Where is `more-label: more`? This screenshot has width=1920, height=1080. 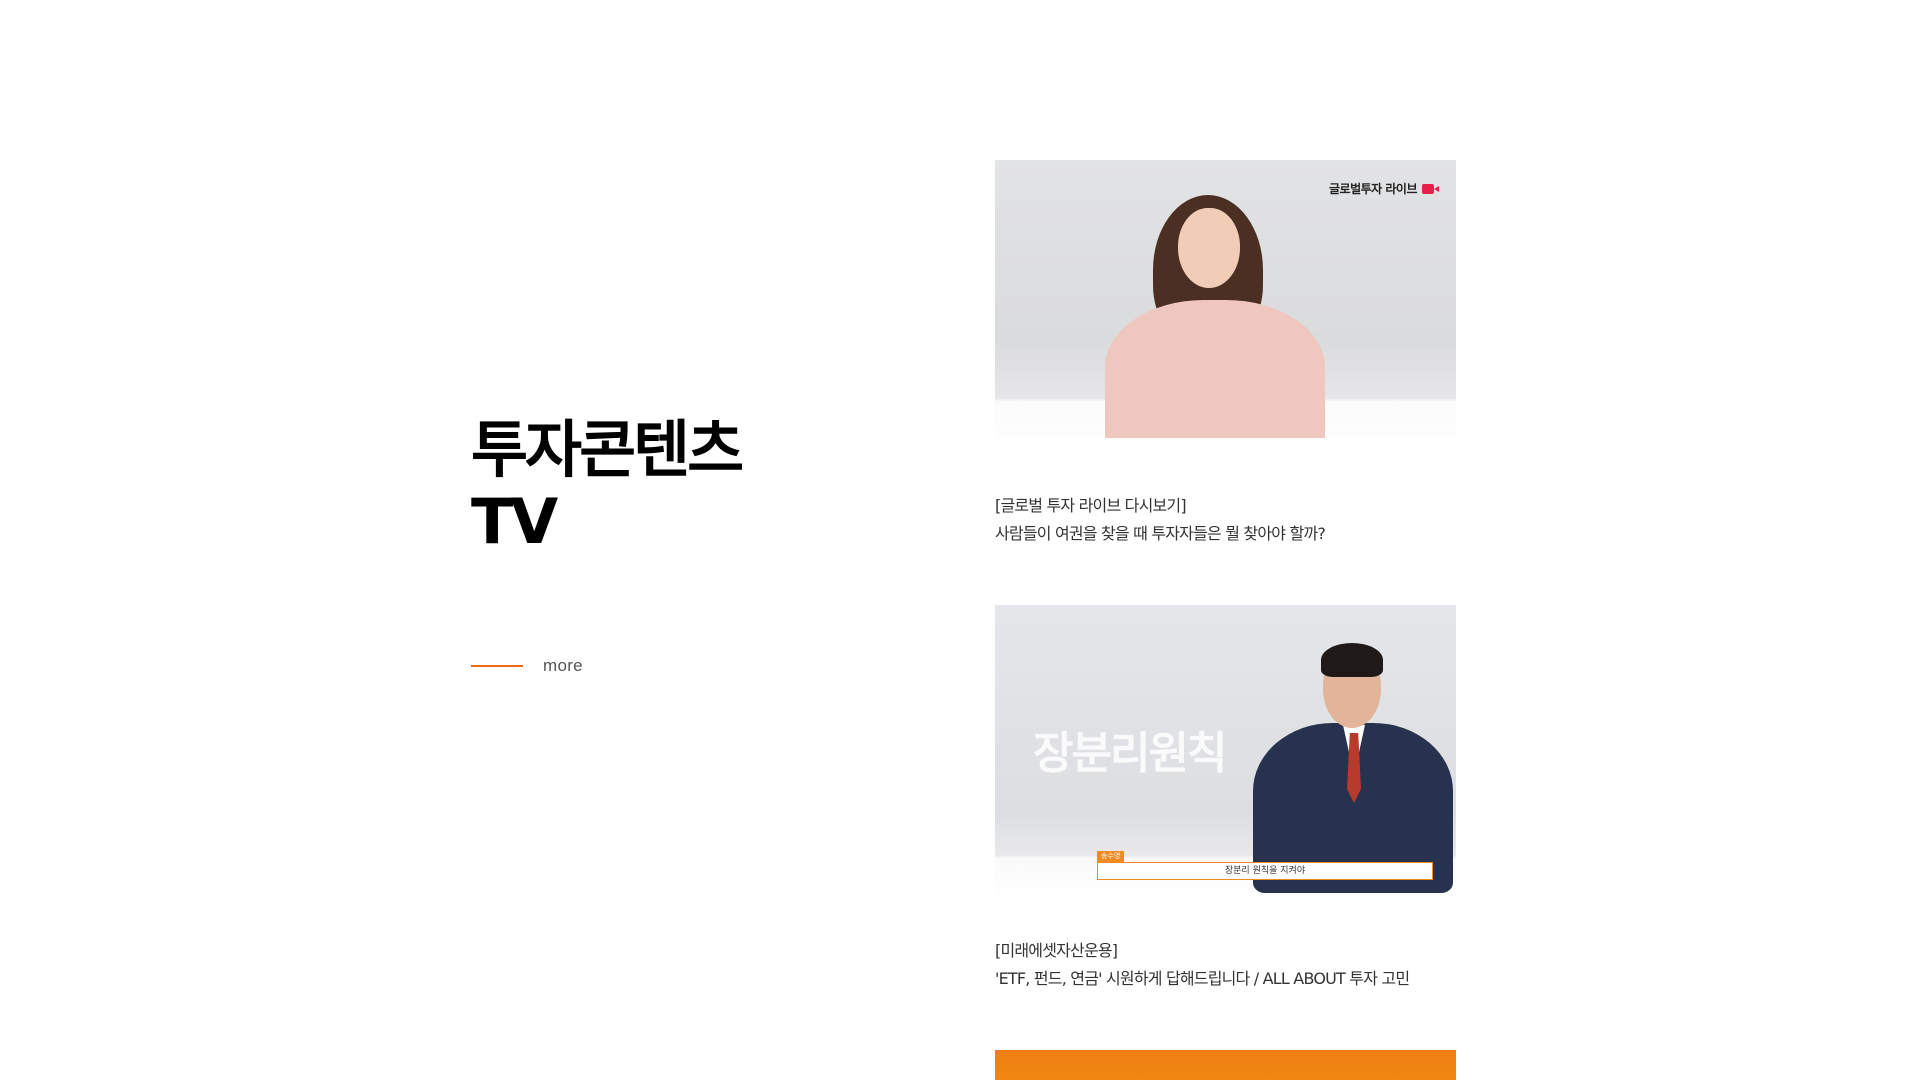 more-label: more is located at coordinates (563, 665).